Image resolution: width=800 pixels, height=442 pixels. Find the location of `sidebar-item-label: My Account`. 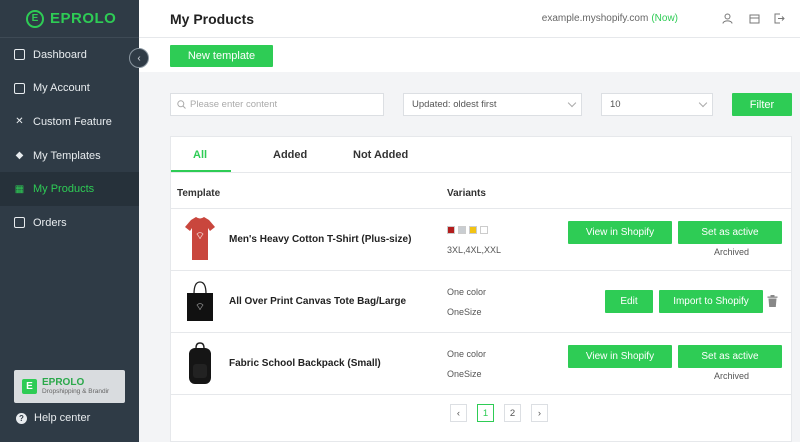

sidebar-item-label: My Account is located at coordinates (61, 88).